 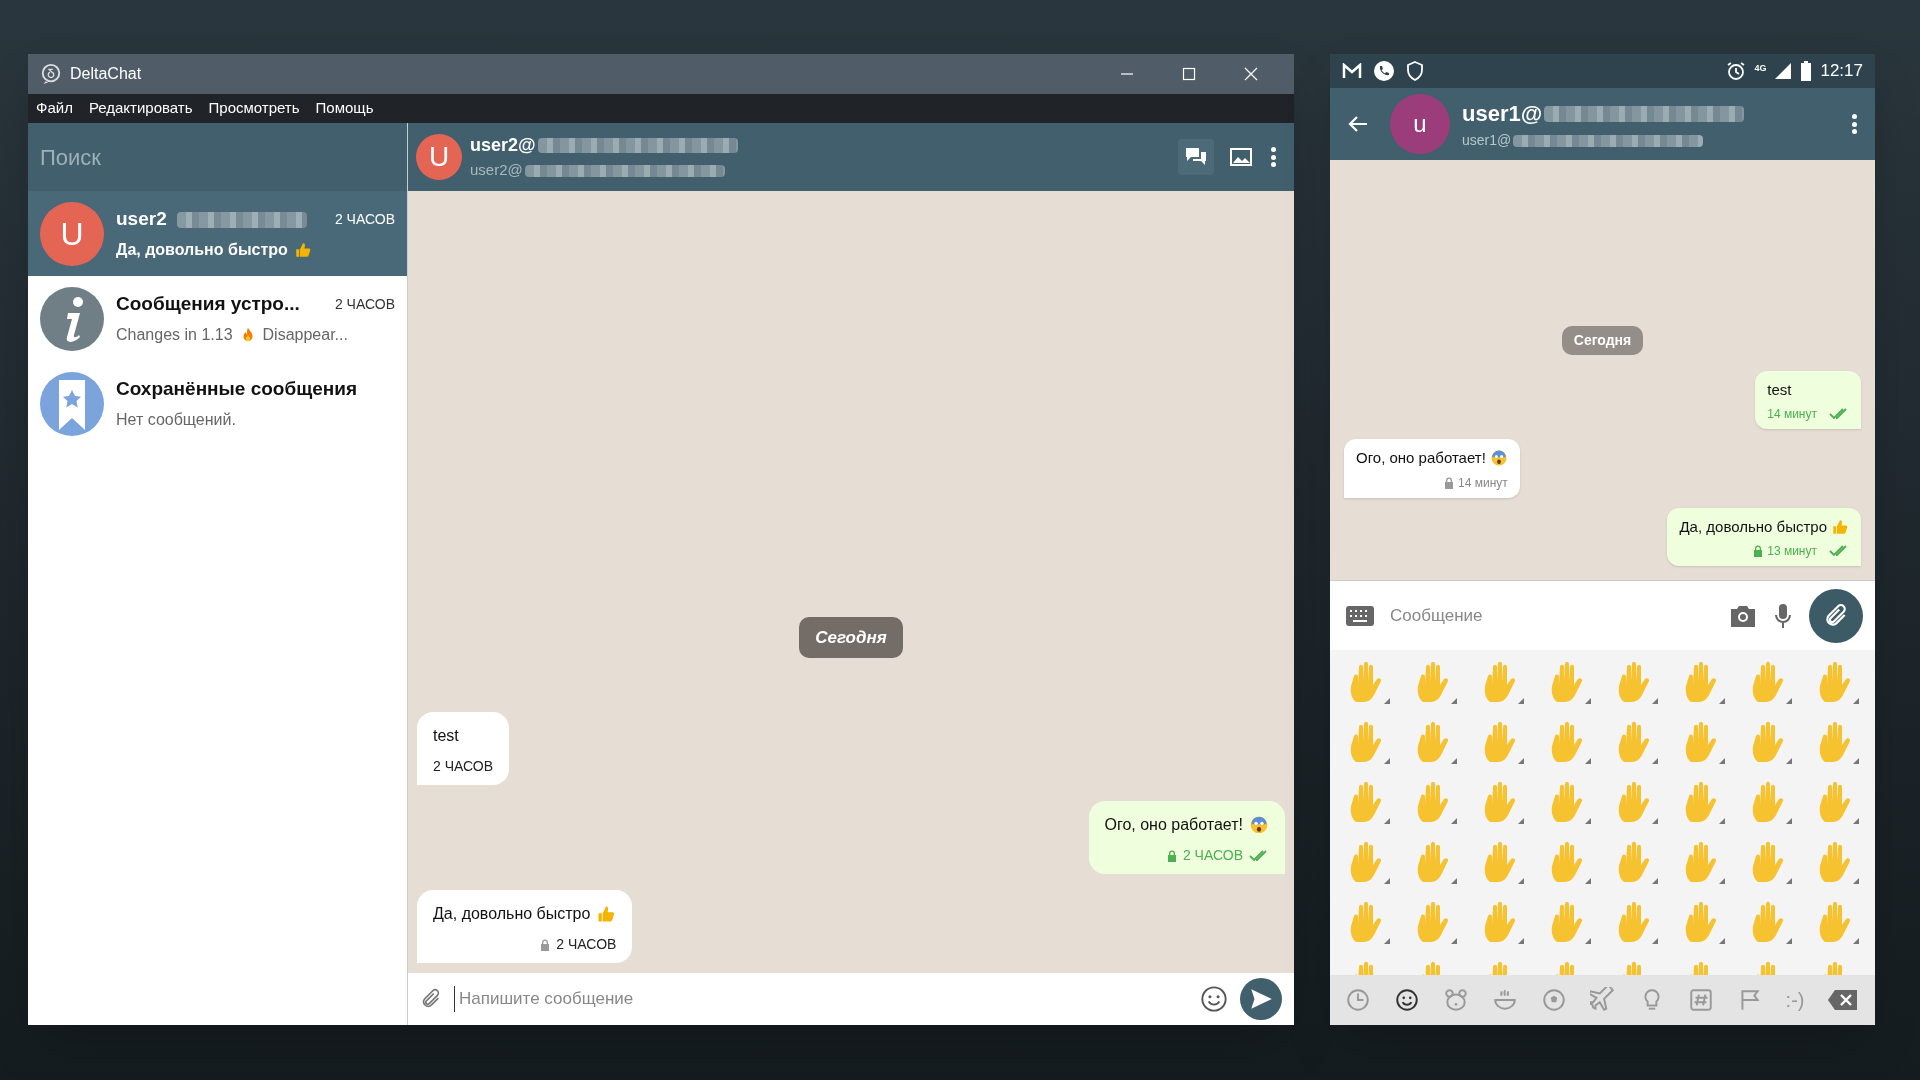 I want to click on keyboard-icon, so click(x=1360, y=615).